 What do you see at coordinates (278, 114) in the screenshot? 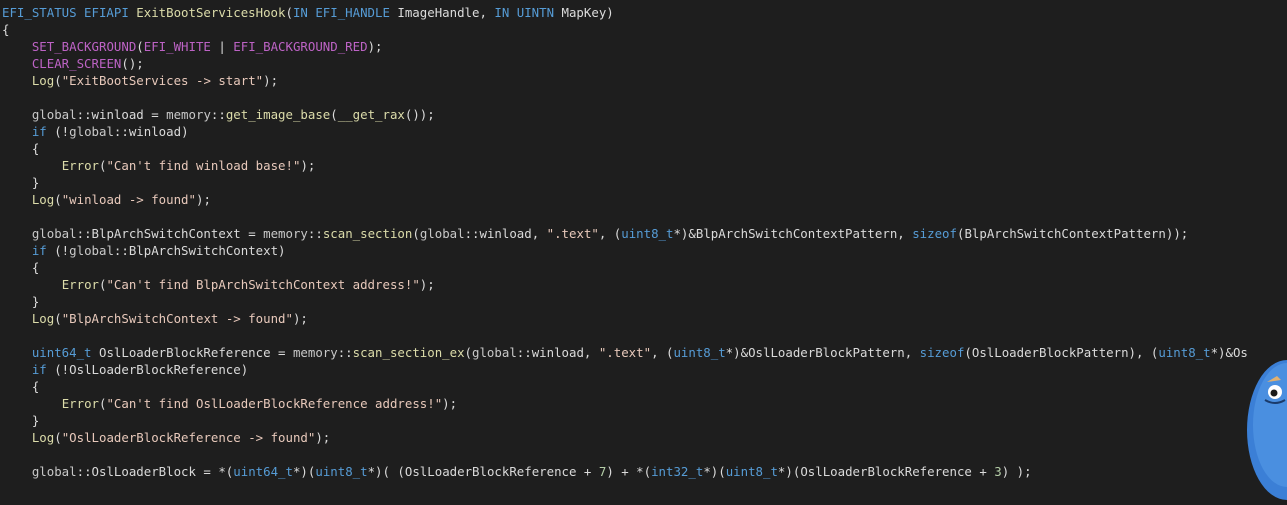
I see `code-token: get_image_base` at bounding box center [278, 114].